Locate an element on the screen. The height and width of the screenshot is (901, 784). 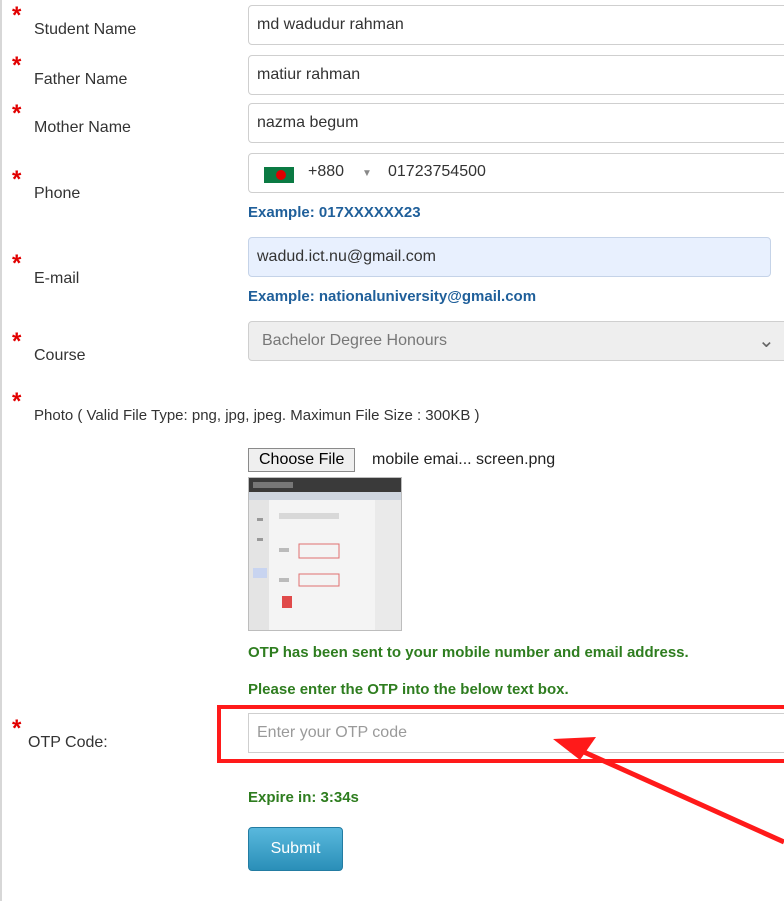
otp-highlight-box is located at coordinates (500, 734).